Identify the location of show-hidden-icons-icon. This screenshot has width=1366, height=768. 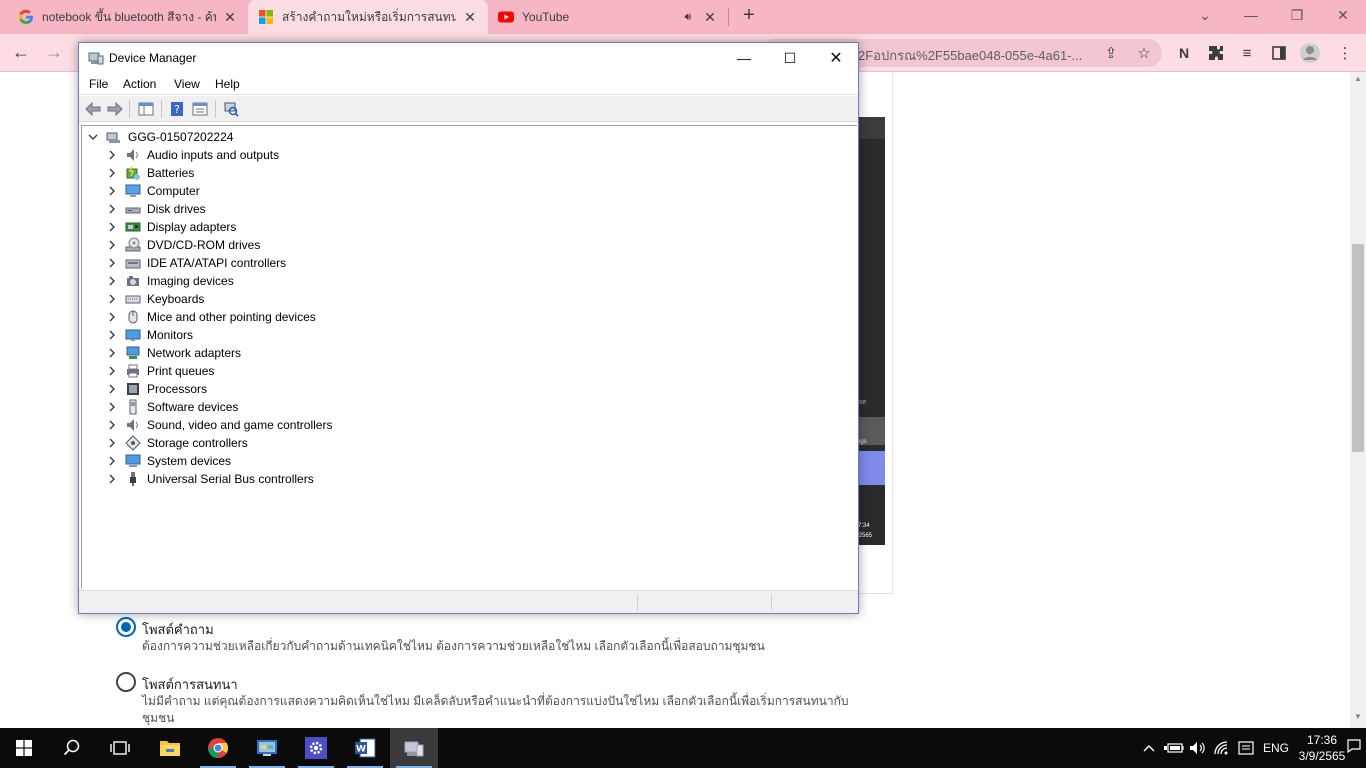
(1149, 748).